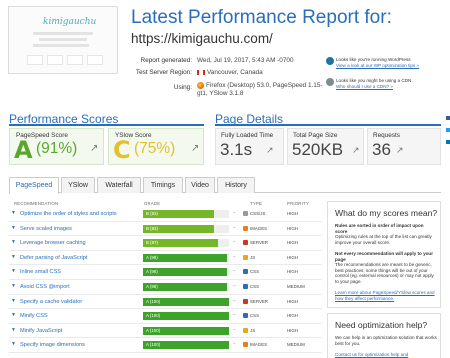 This screenshot has width=450, height=358. What do you see at coordinates (68, 214) in the screenshot?
I see `recommendation-name: Optimize the order of styles and scripts` at bounding box center [68, 214].